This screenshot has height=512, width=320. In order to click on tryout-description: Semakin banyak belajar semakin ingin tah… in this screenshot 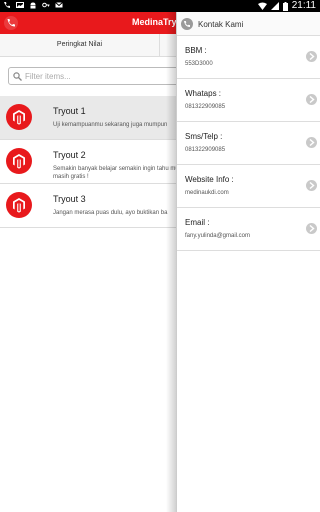, I will do `click(116, 173)`.